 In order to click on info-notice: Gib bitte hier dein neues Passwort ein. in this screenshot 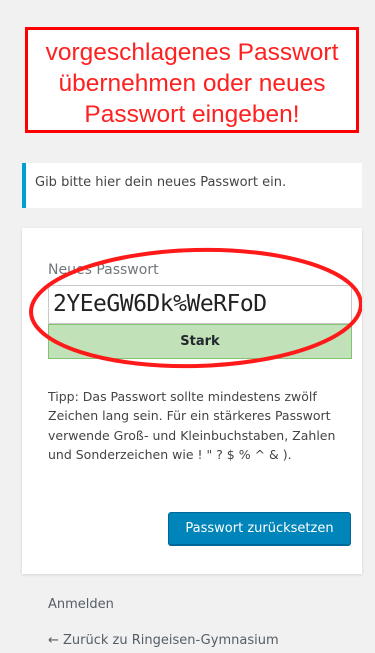, I will do `click(192, 185)`.